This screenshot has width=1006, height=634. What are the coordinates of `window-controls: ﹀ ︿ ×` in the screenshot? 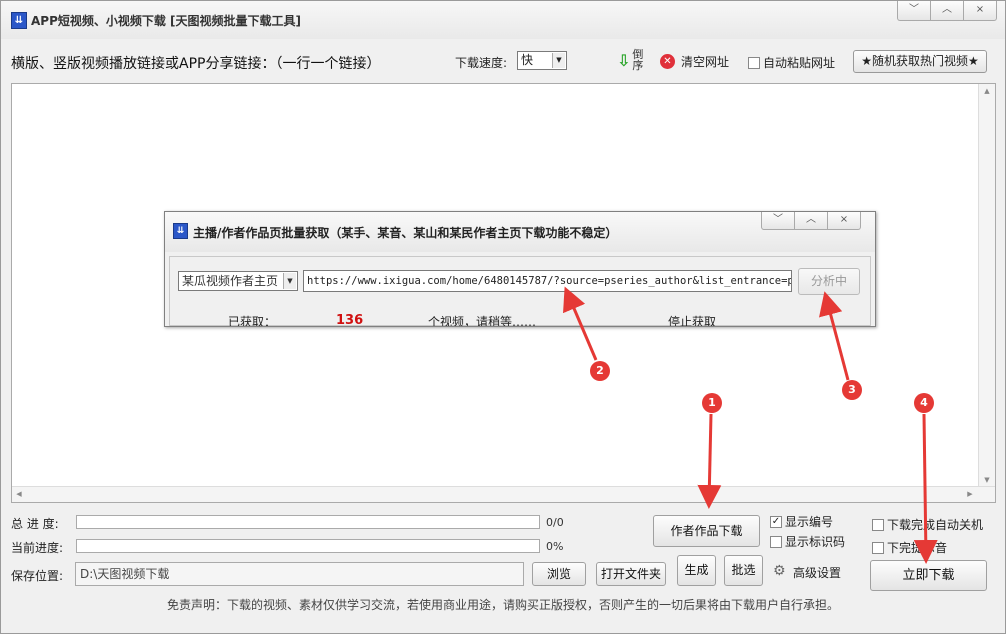 It's located at (947, 11).